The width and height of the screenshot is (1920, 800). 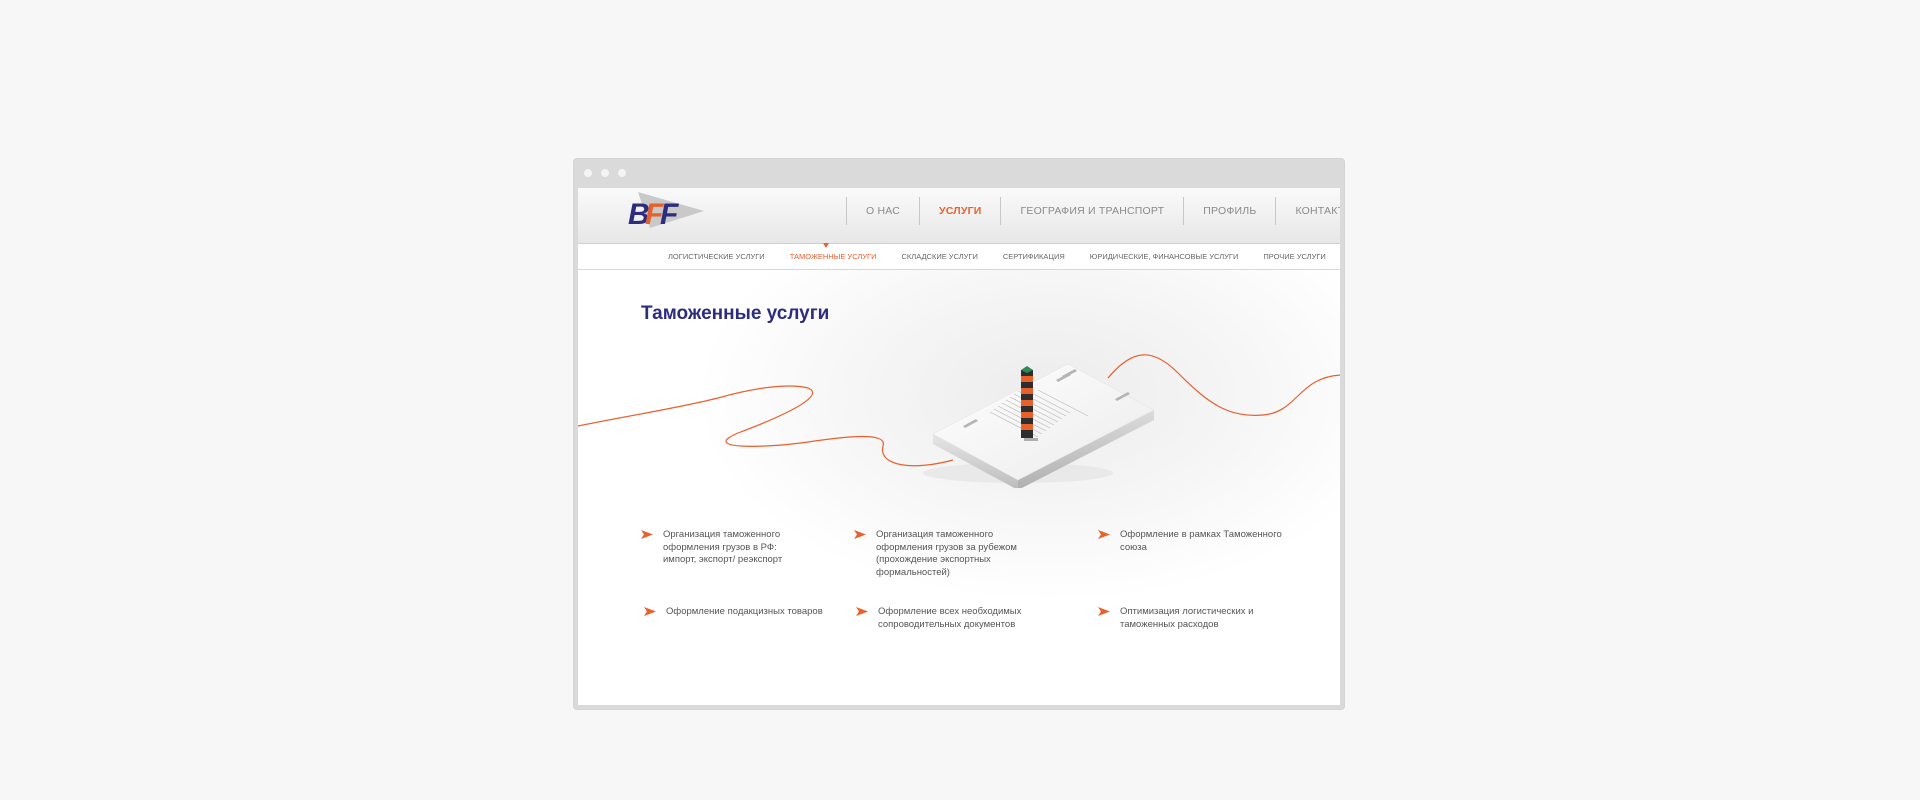 I want to click on service-item-text: Оформление подакцизных товаров, so click(x=744, y=611).